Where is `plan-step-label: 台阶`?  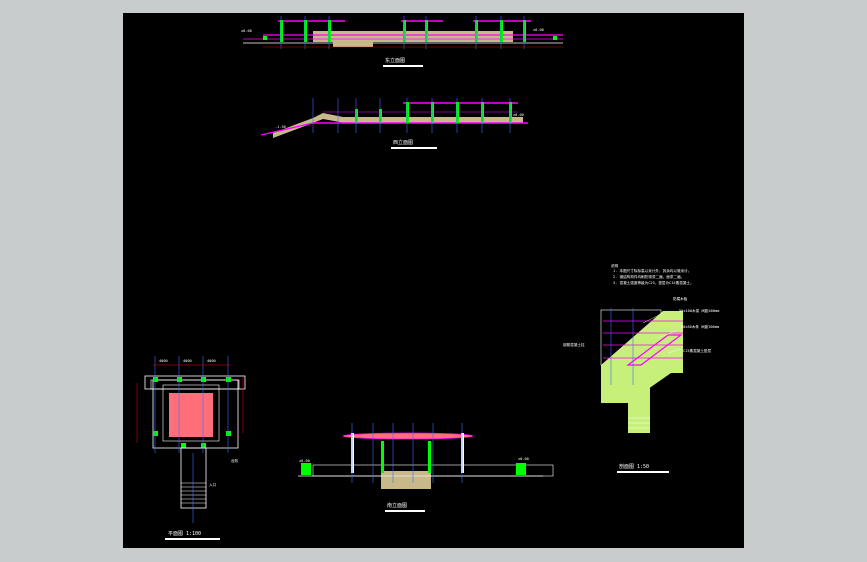 plan-step-label: 台阶 is located at coordinates (235, 461).